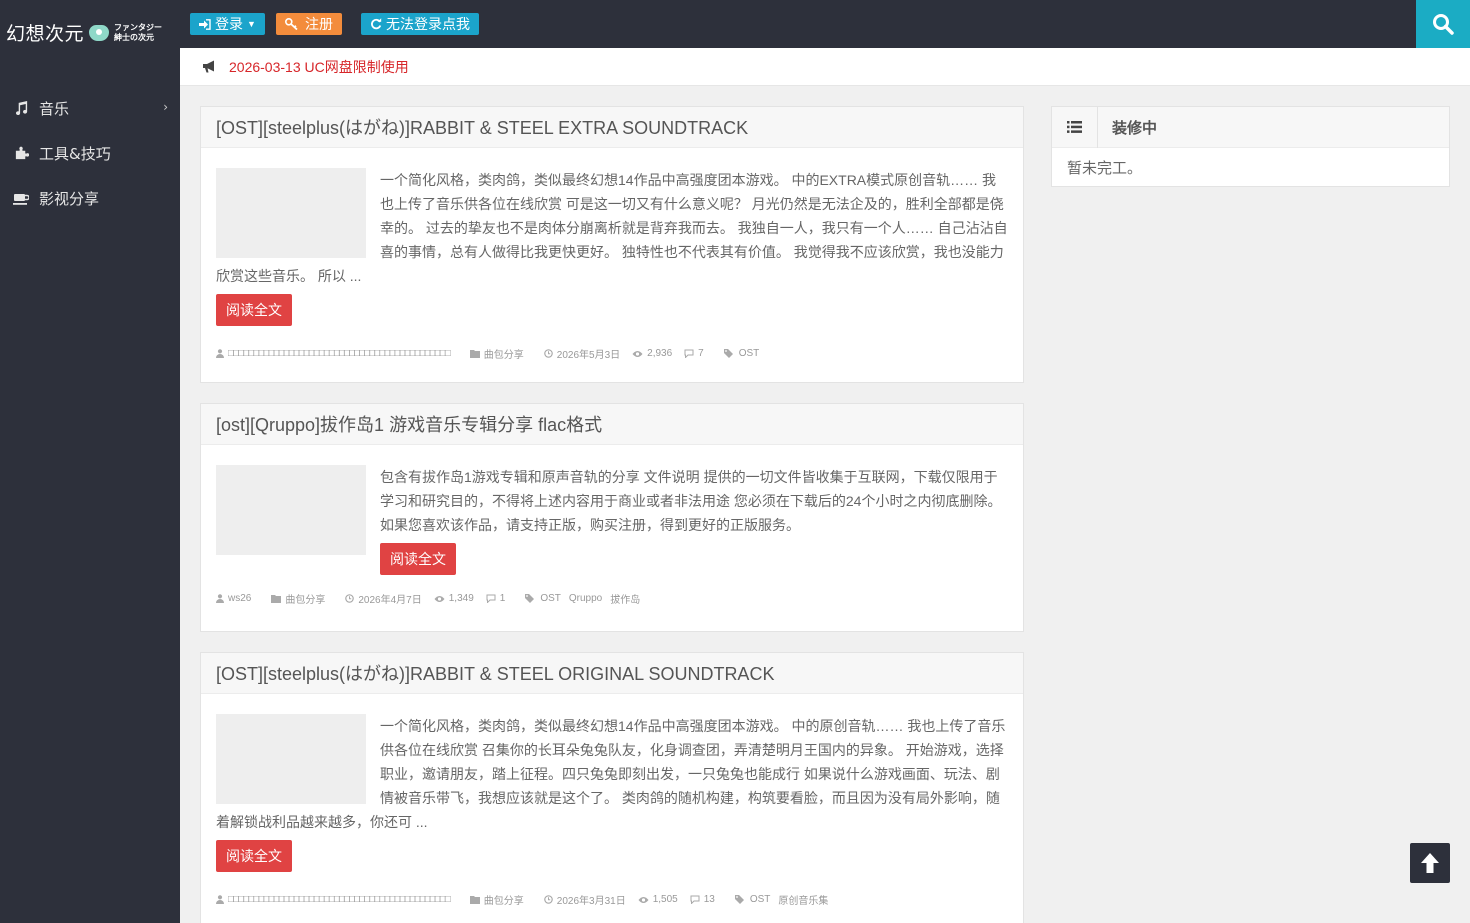  What do you see at coordinates (420, 24) in the screenshot?
I see `cannot-login-button: 无法登录点我` at bounding box center [420, 24].